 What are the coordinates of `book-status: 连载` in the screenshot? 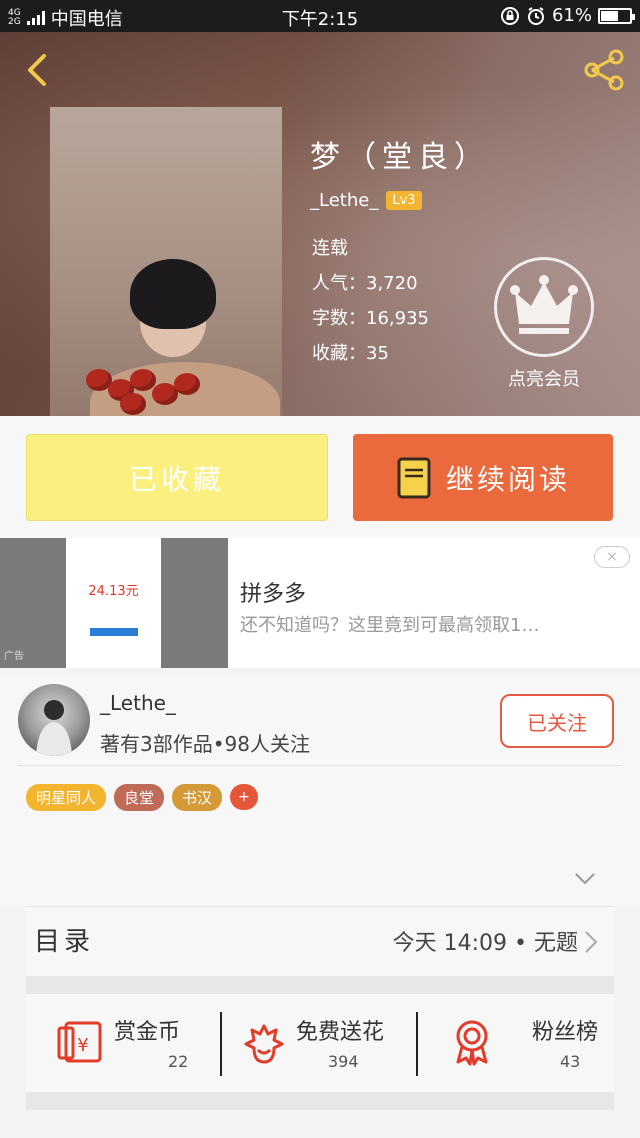 It's located at (330, 248).